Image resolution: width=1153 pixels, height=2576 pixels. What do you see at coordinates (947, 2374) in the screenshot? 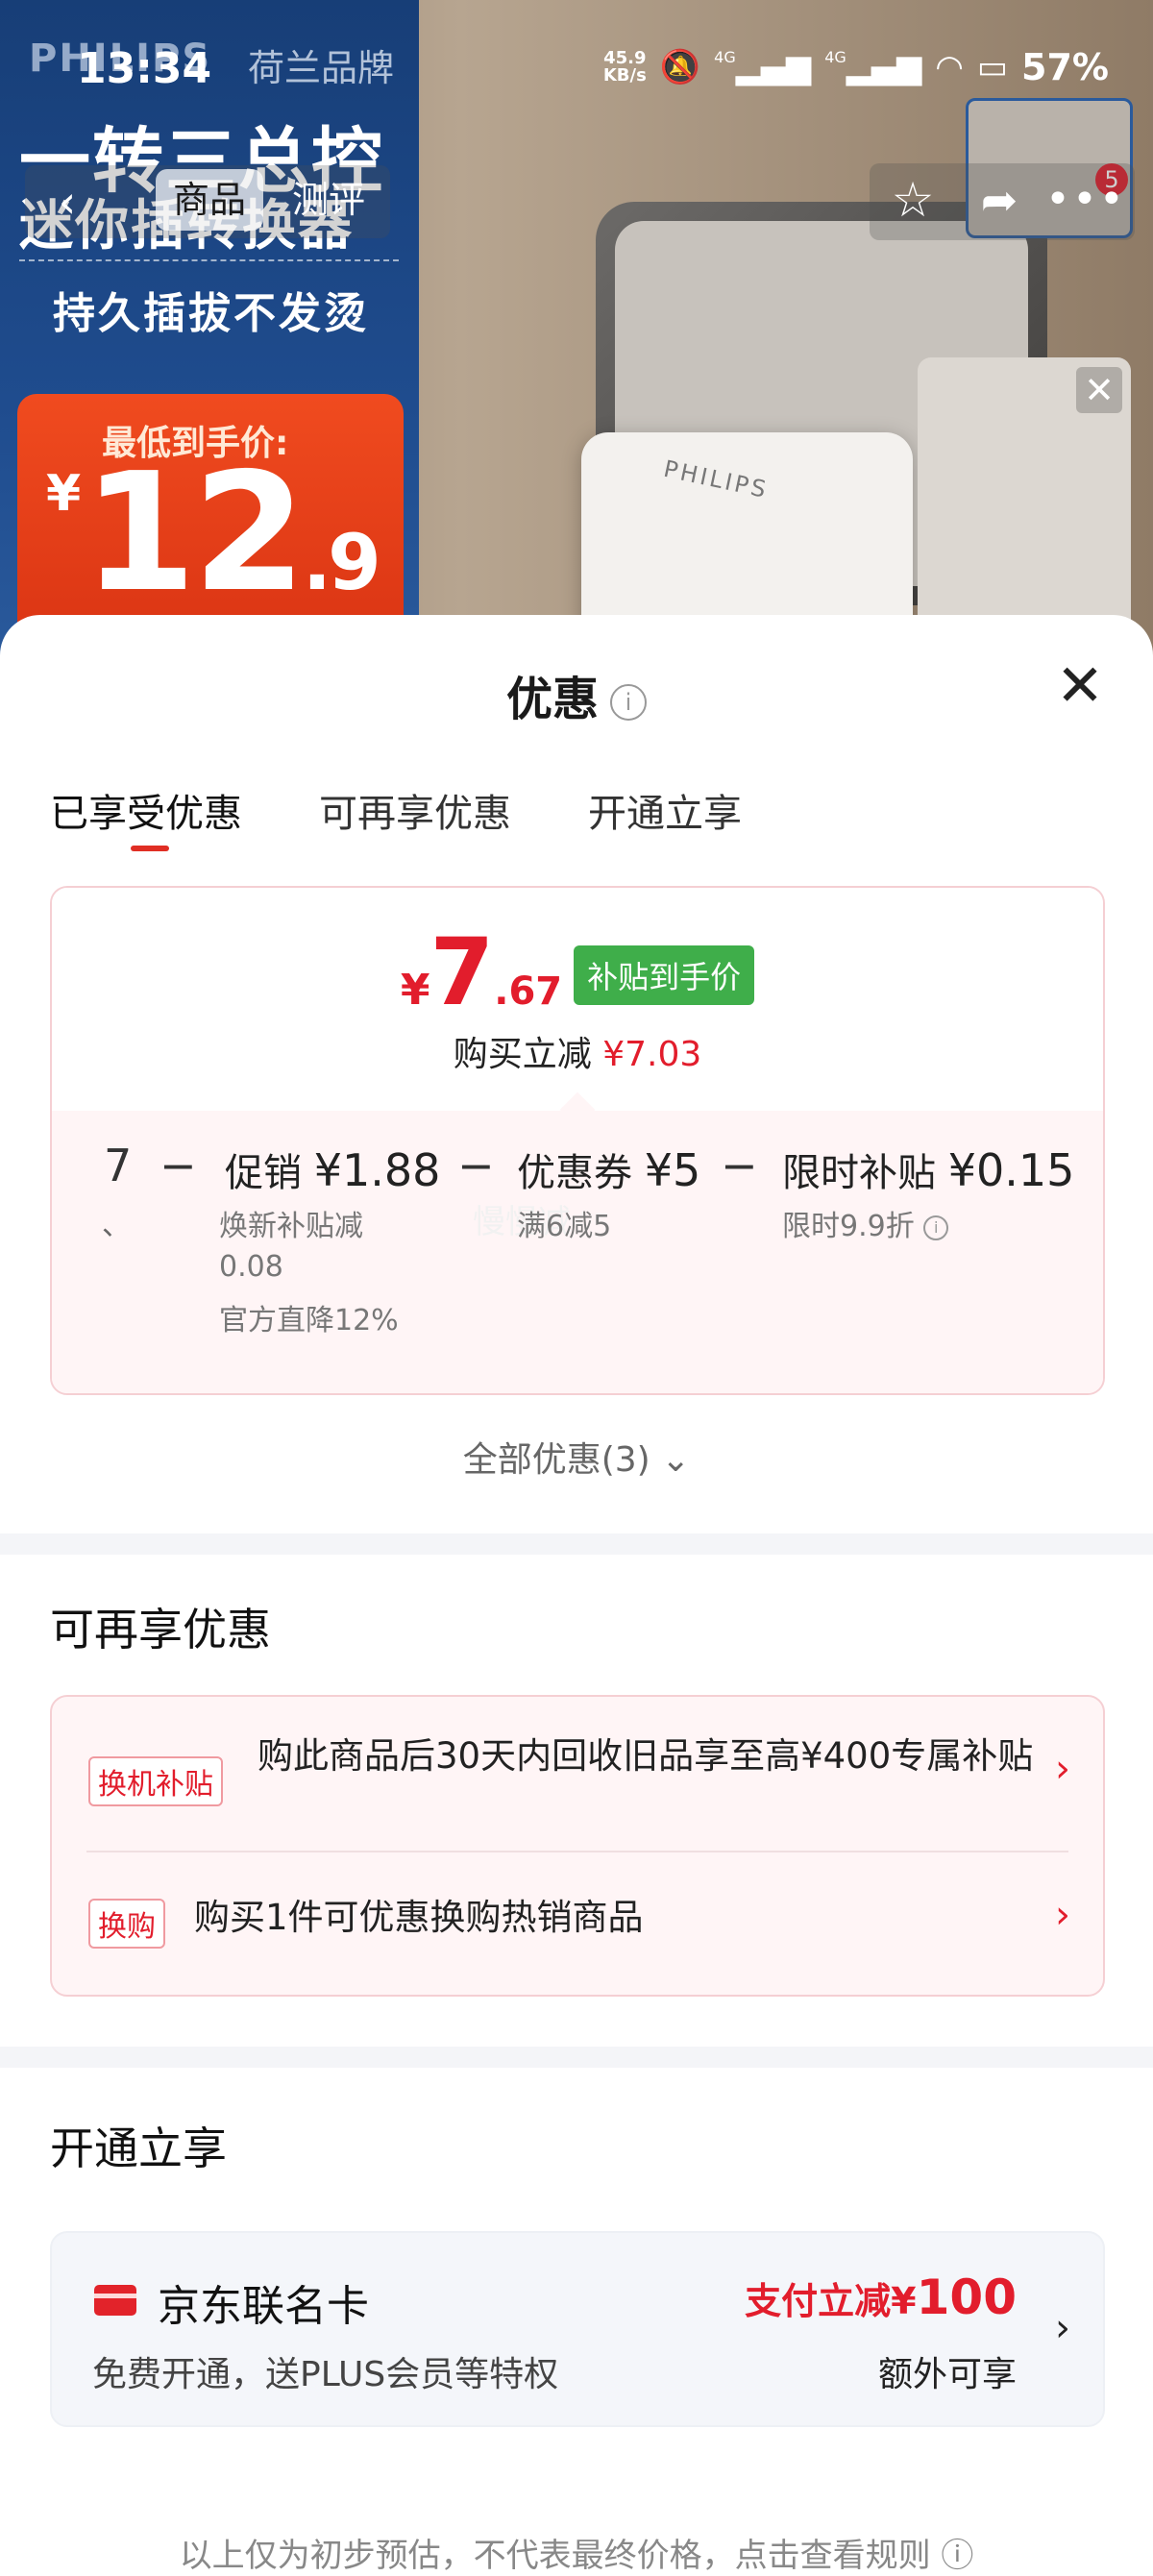
I see `jd-card-extra: 额外可享` at bounding box center [947, 2374].